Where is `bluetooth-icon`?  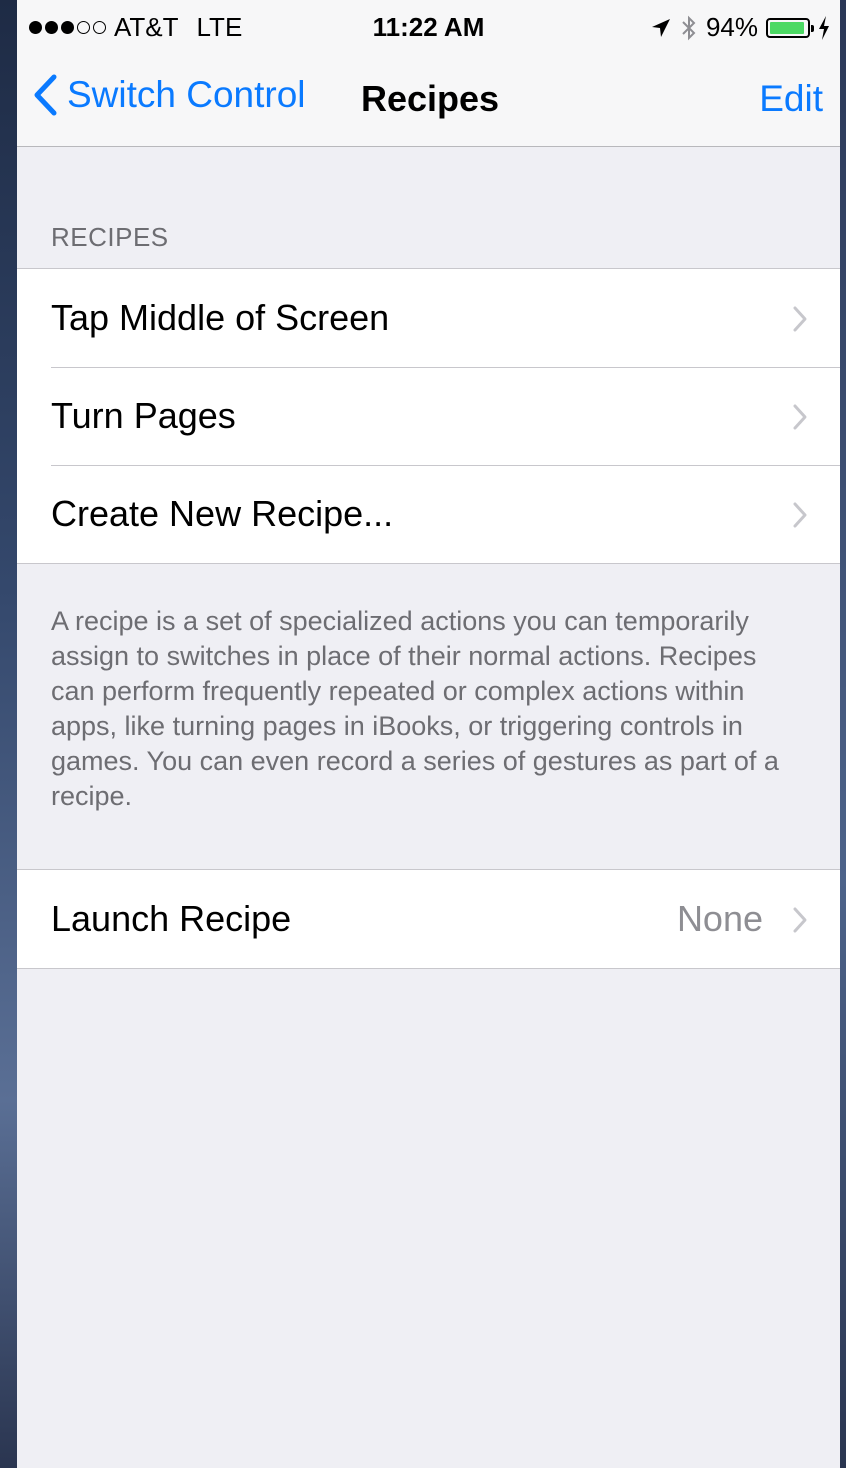 bluetooth-icon is located at coordinates (689, 27).